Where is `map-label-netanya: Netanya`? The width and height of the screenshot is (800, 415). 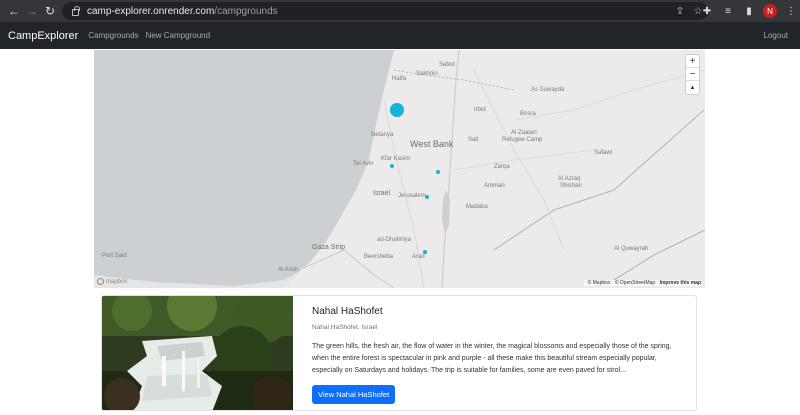 map-label-netanya: Netanya is located at coordinates (382, 135).